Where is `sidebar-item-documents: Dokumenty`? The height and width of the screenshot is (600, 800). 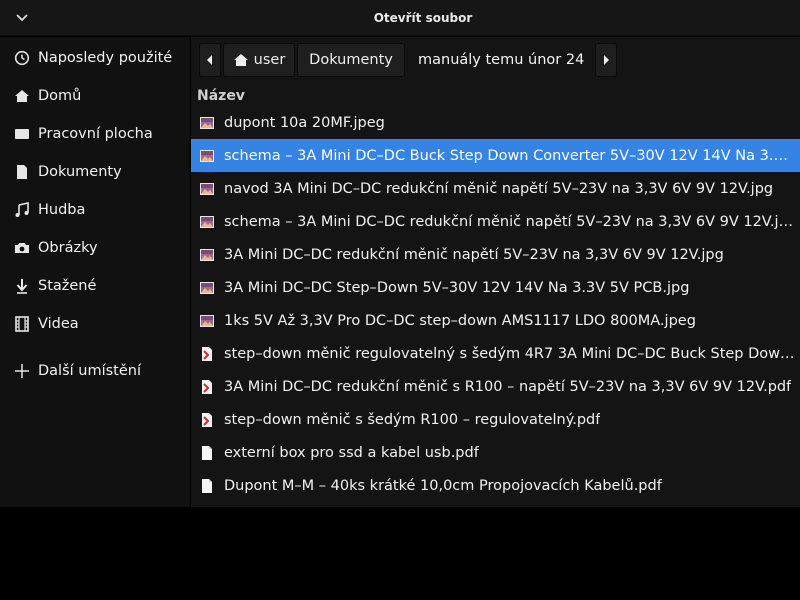 sidebar-item-documents: Dokumenty is located at coordinates (95, 172).